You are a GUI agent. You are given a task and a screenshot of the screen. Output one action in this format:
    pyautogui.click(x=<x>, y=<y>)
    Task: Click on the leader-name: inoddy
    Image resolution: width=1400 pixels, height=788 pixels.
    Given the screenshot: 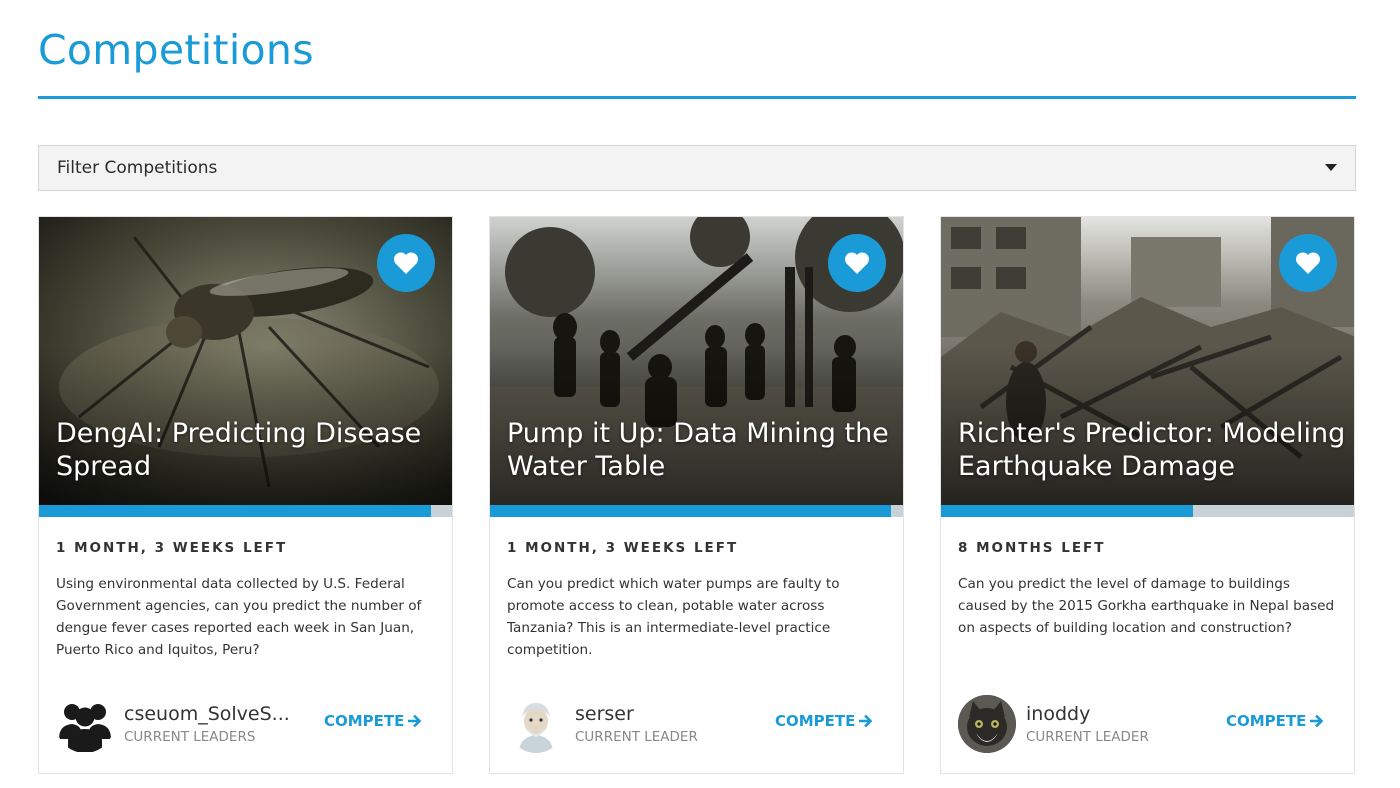 What is the action you would take?
    pyautogui.click(x=1058, y=714)
    